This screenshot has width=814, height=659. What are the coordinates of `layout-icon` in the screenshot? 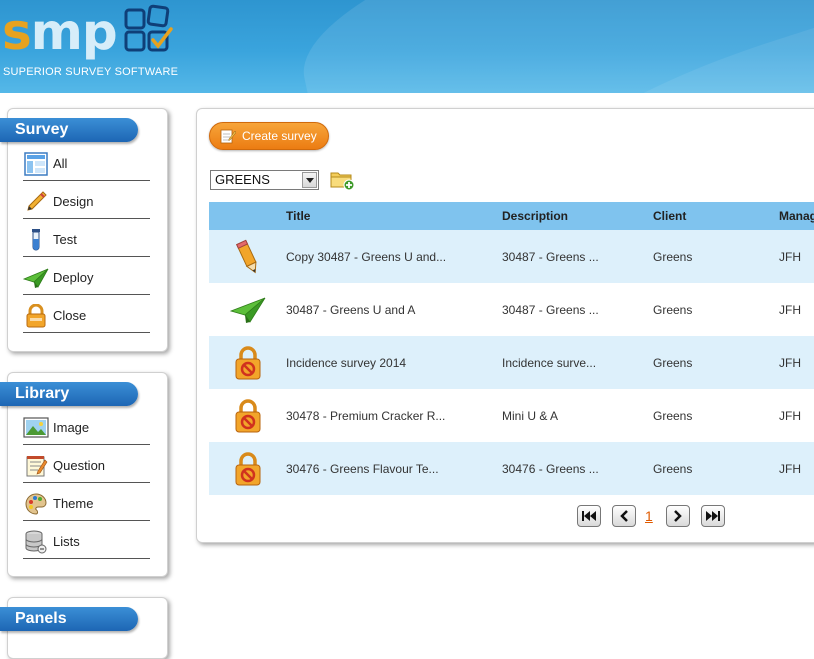 It's located at (36, 164).